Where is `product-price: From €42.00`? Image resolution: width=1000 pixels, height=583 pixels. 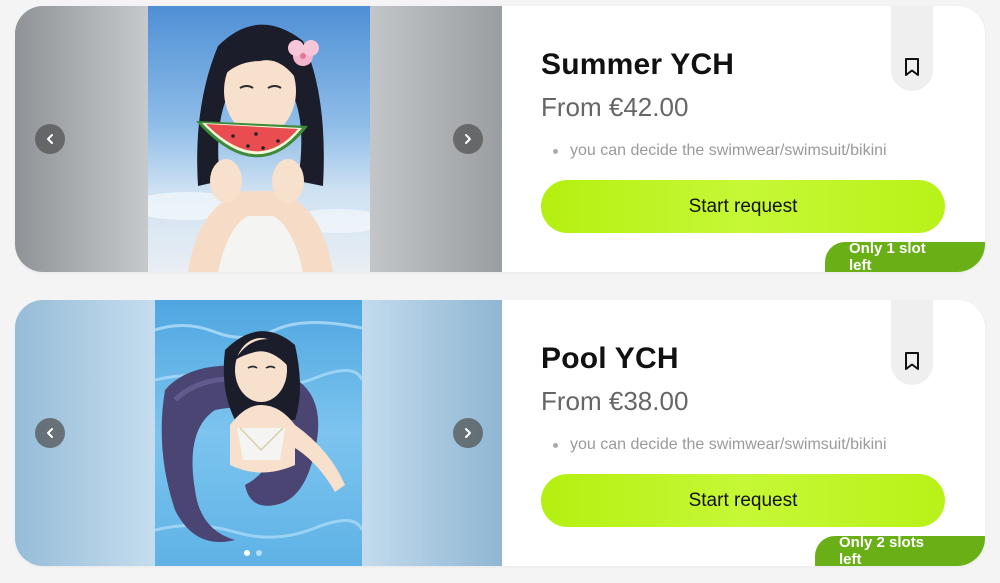 product-price: From €42.00 is located at coordinates (615, 107).